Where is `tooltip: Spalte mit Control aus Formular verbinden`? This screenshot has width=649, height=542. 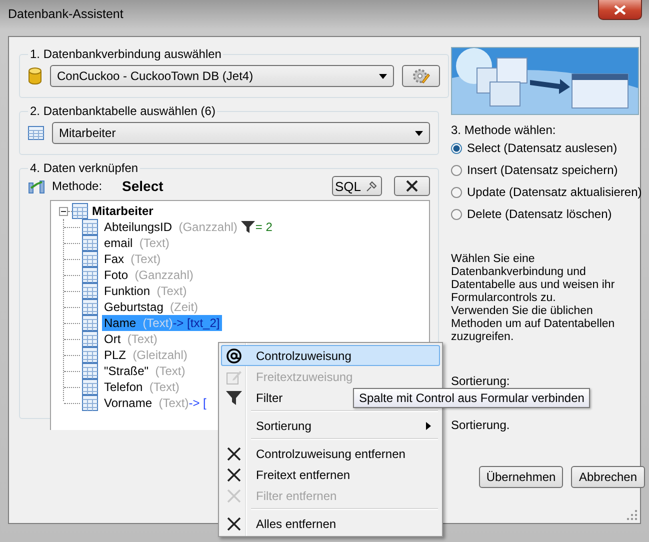 tooltip: Spalte mit Control aus Formular verbinden is located at coordinates (471, 398).